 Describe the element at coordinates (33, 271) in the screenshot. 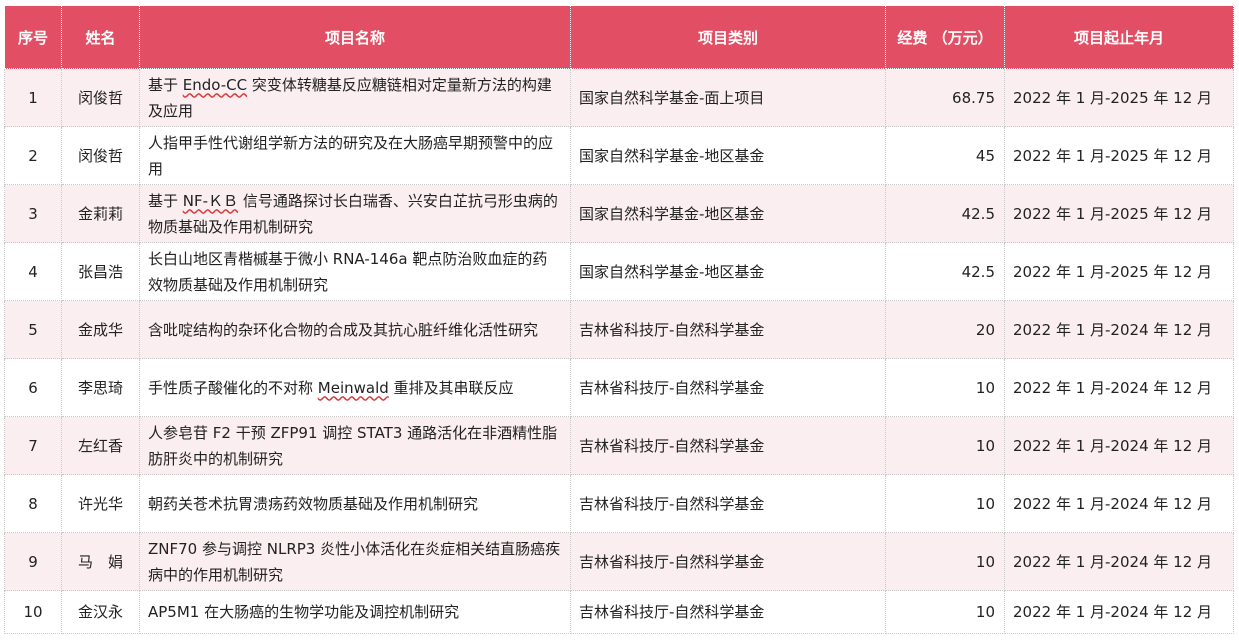

I see `cell-index: 4` at that location.